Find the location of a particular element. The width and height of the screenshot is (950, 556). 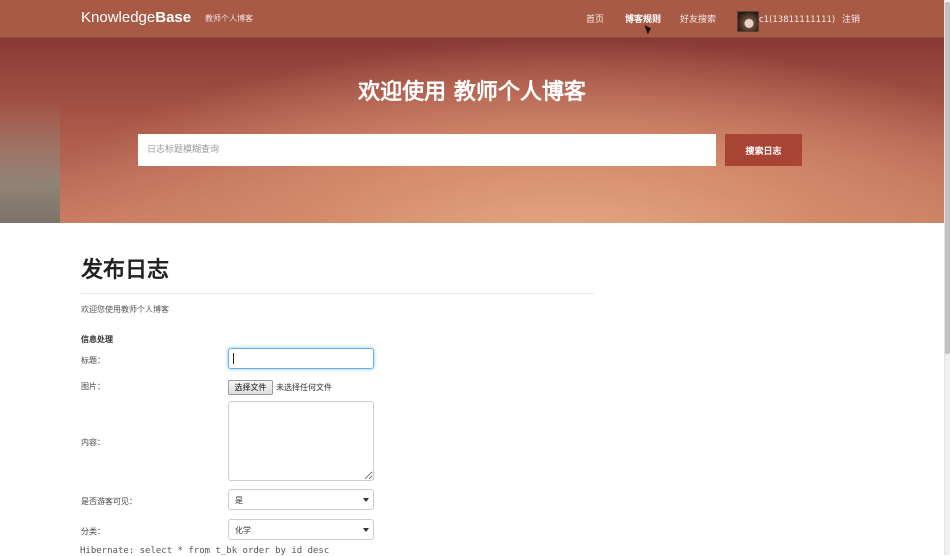

scrollbar-thumb is located at coordinates (947, 178).